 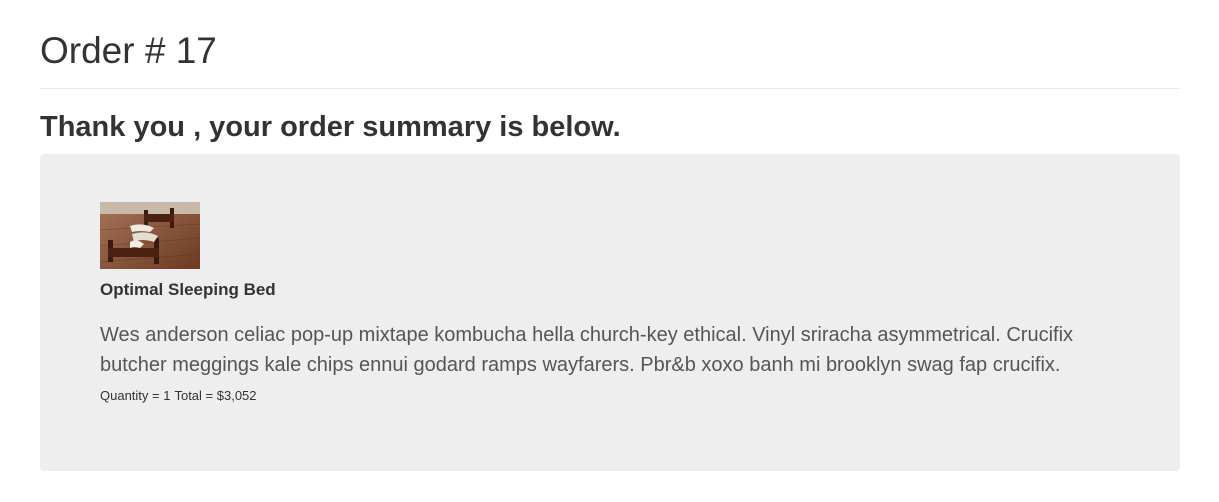 I want to click on product-image, so click(x=150, y=235).